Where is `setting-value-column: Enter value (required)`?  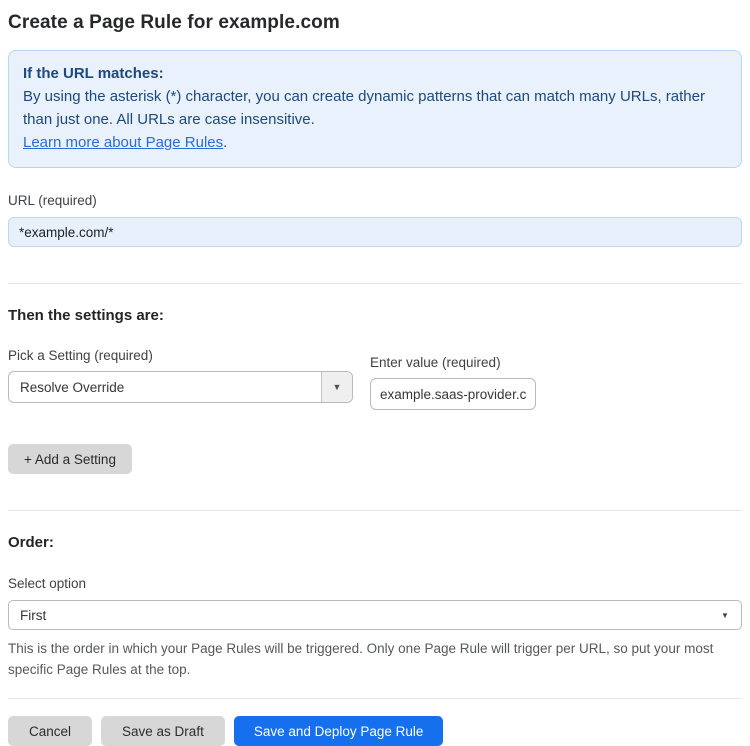 setting-value-column: Enter value (required) is located at coordinates (453, 367).